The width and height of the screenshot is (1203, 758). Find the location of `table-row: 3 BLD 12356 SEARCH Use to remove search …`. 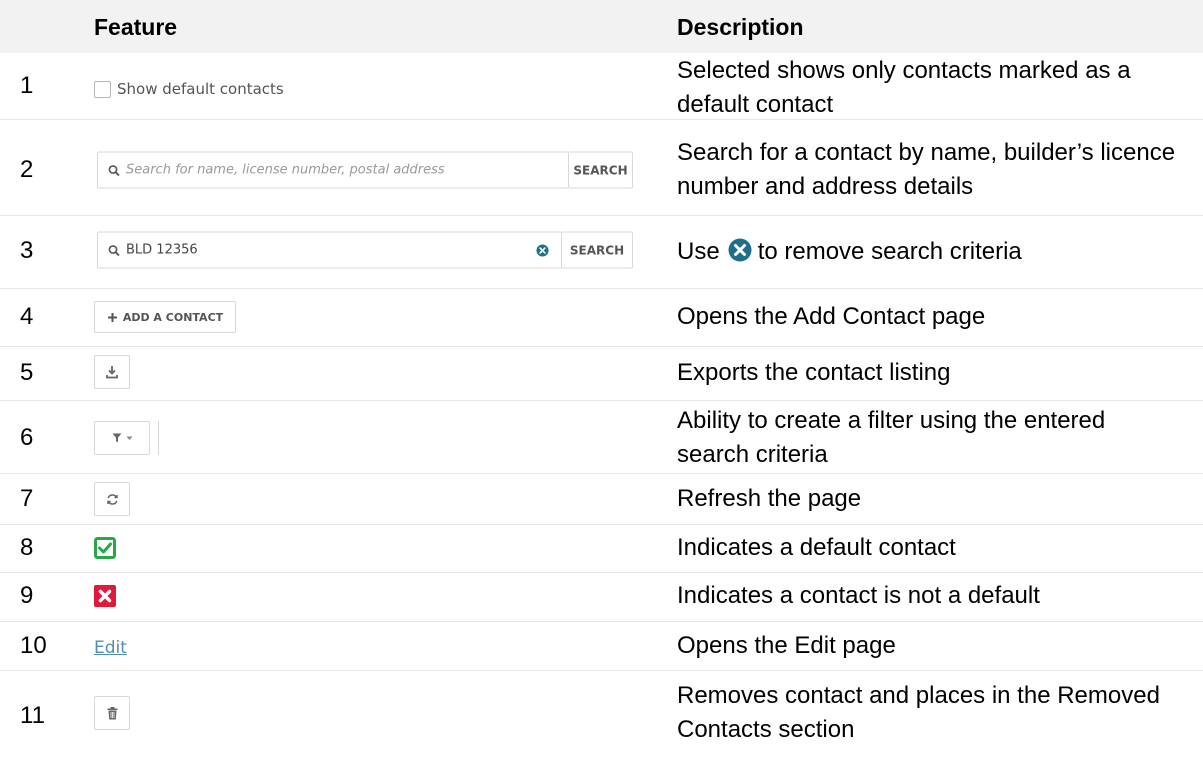

table-row: 3 BLD 12356 SEARCH Use to remove search … is located at coordinates (601, 252).